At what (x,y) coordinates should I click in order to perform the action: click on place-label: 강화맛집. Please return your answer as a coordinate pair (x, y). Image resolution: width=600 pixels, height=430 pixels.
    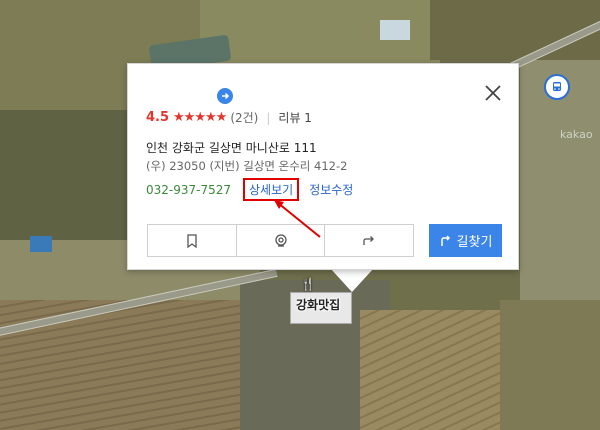
    Looking at the image, I should click on (318, 304).